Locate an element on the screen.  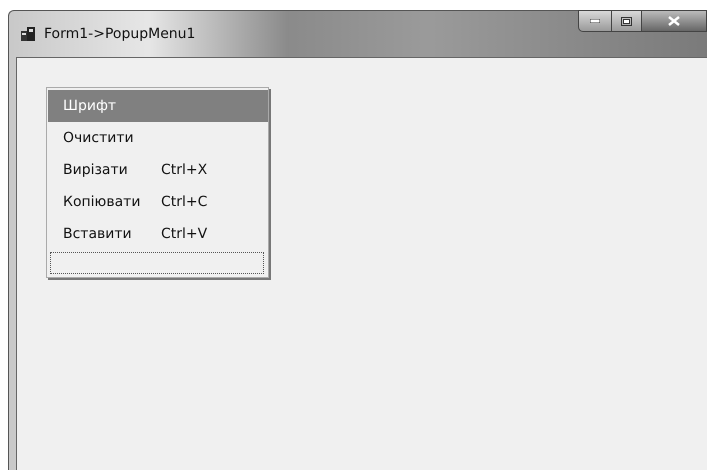
minimize-button is located at coordinates (595, 21).